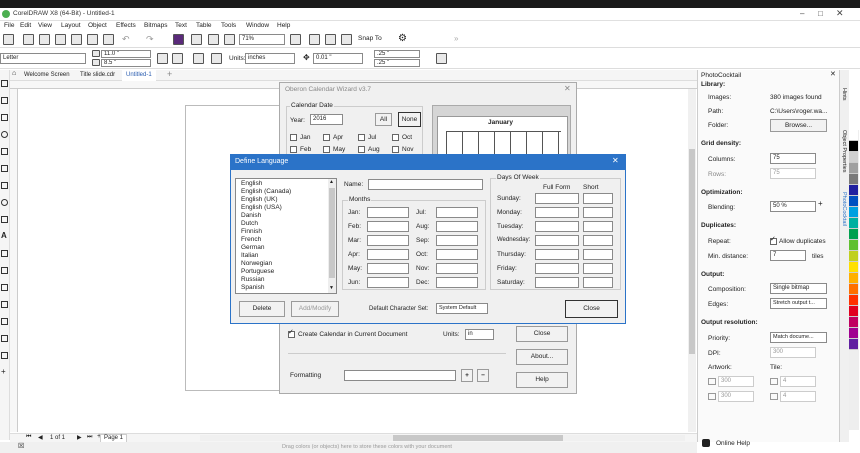  Describe the element at coordinates (798, 288) in the screenshot. I see `composition-select: Single bitmap` at that location.